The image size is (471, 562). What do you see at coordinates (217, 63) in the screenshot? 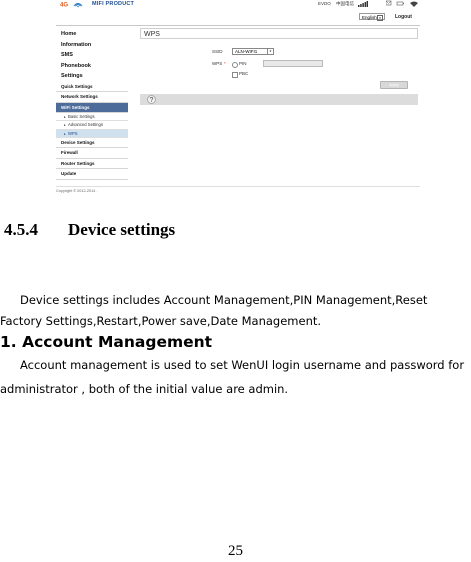
I see `wps-label: WPS` at bounding box center [217, 63].